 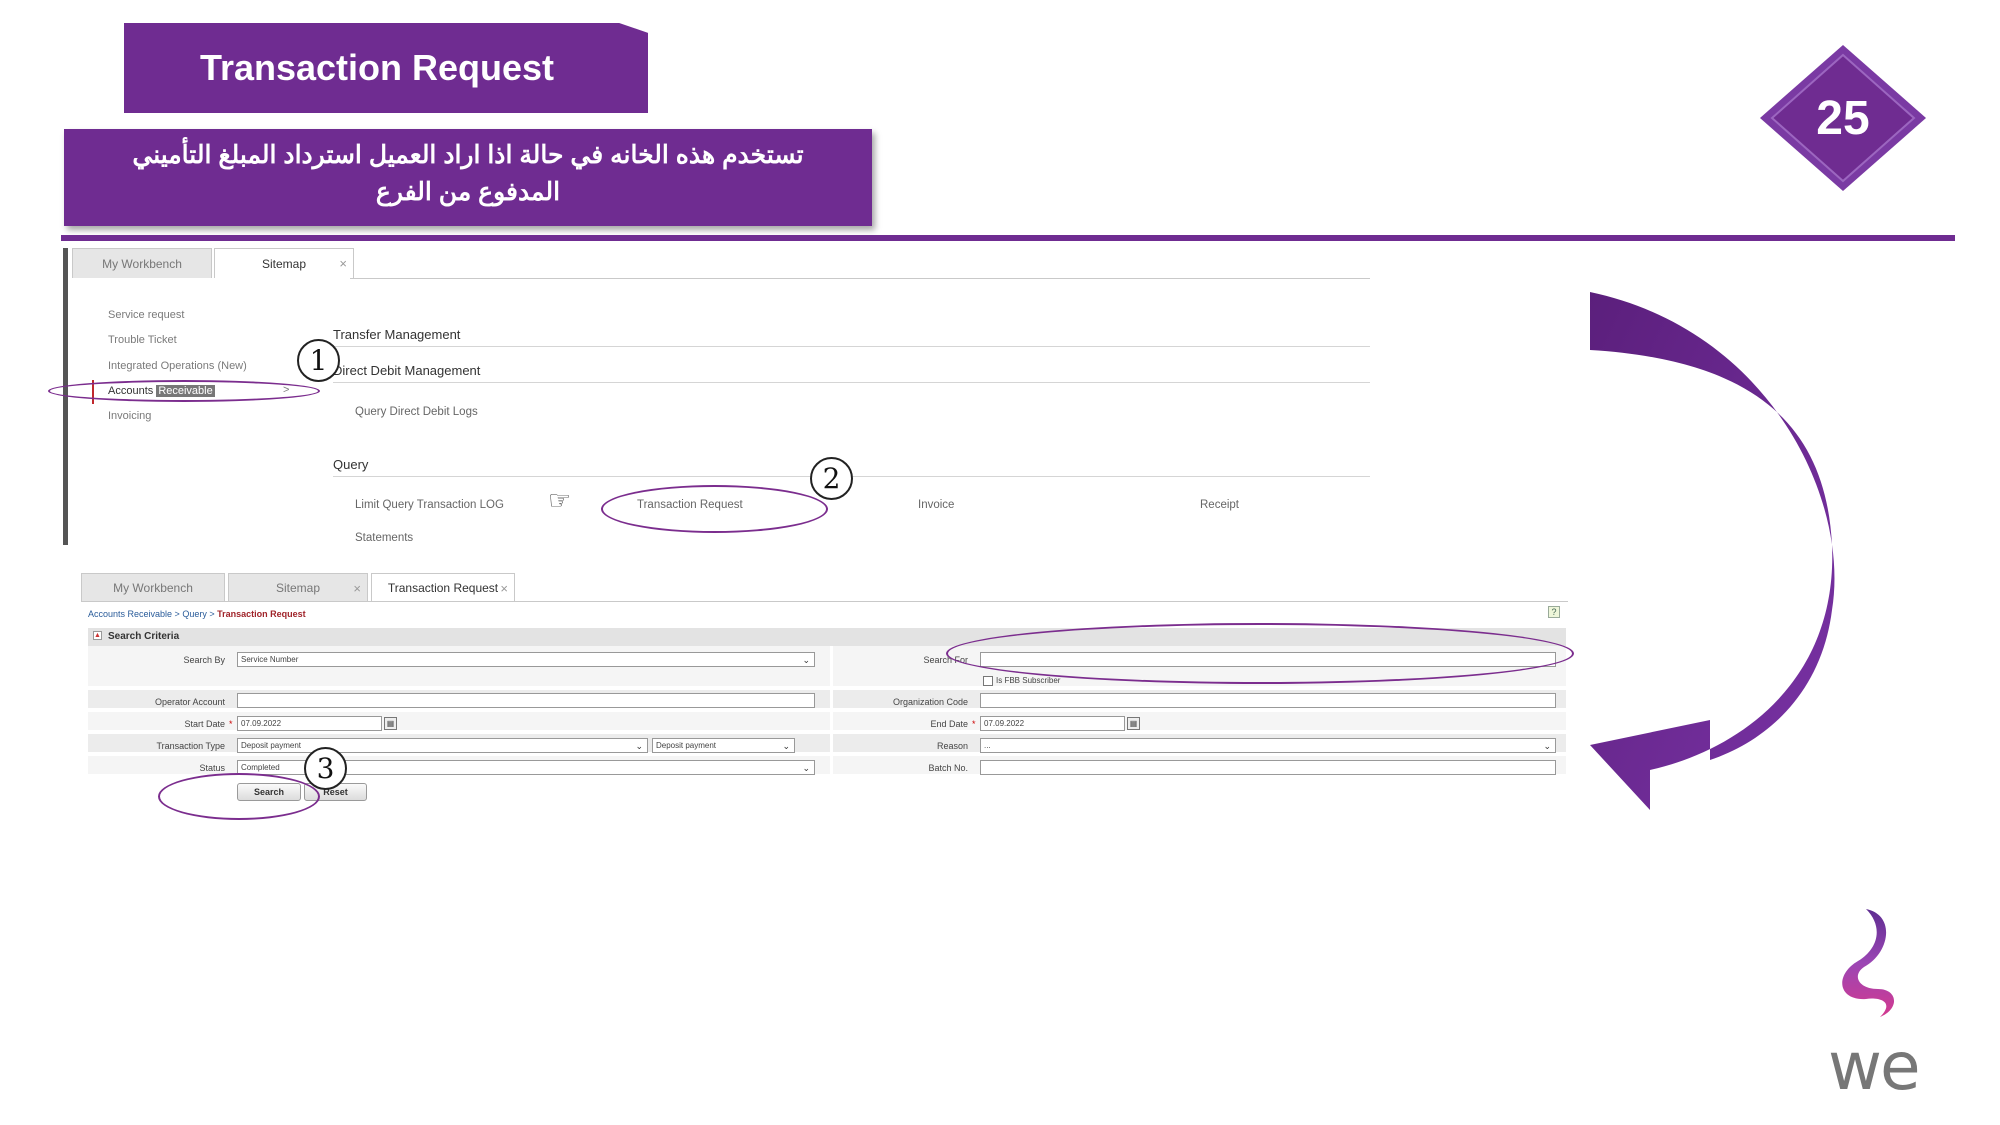 I want to click on highlight-oval-accounts-receivable, so click(x=184, y=391).